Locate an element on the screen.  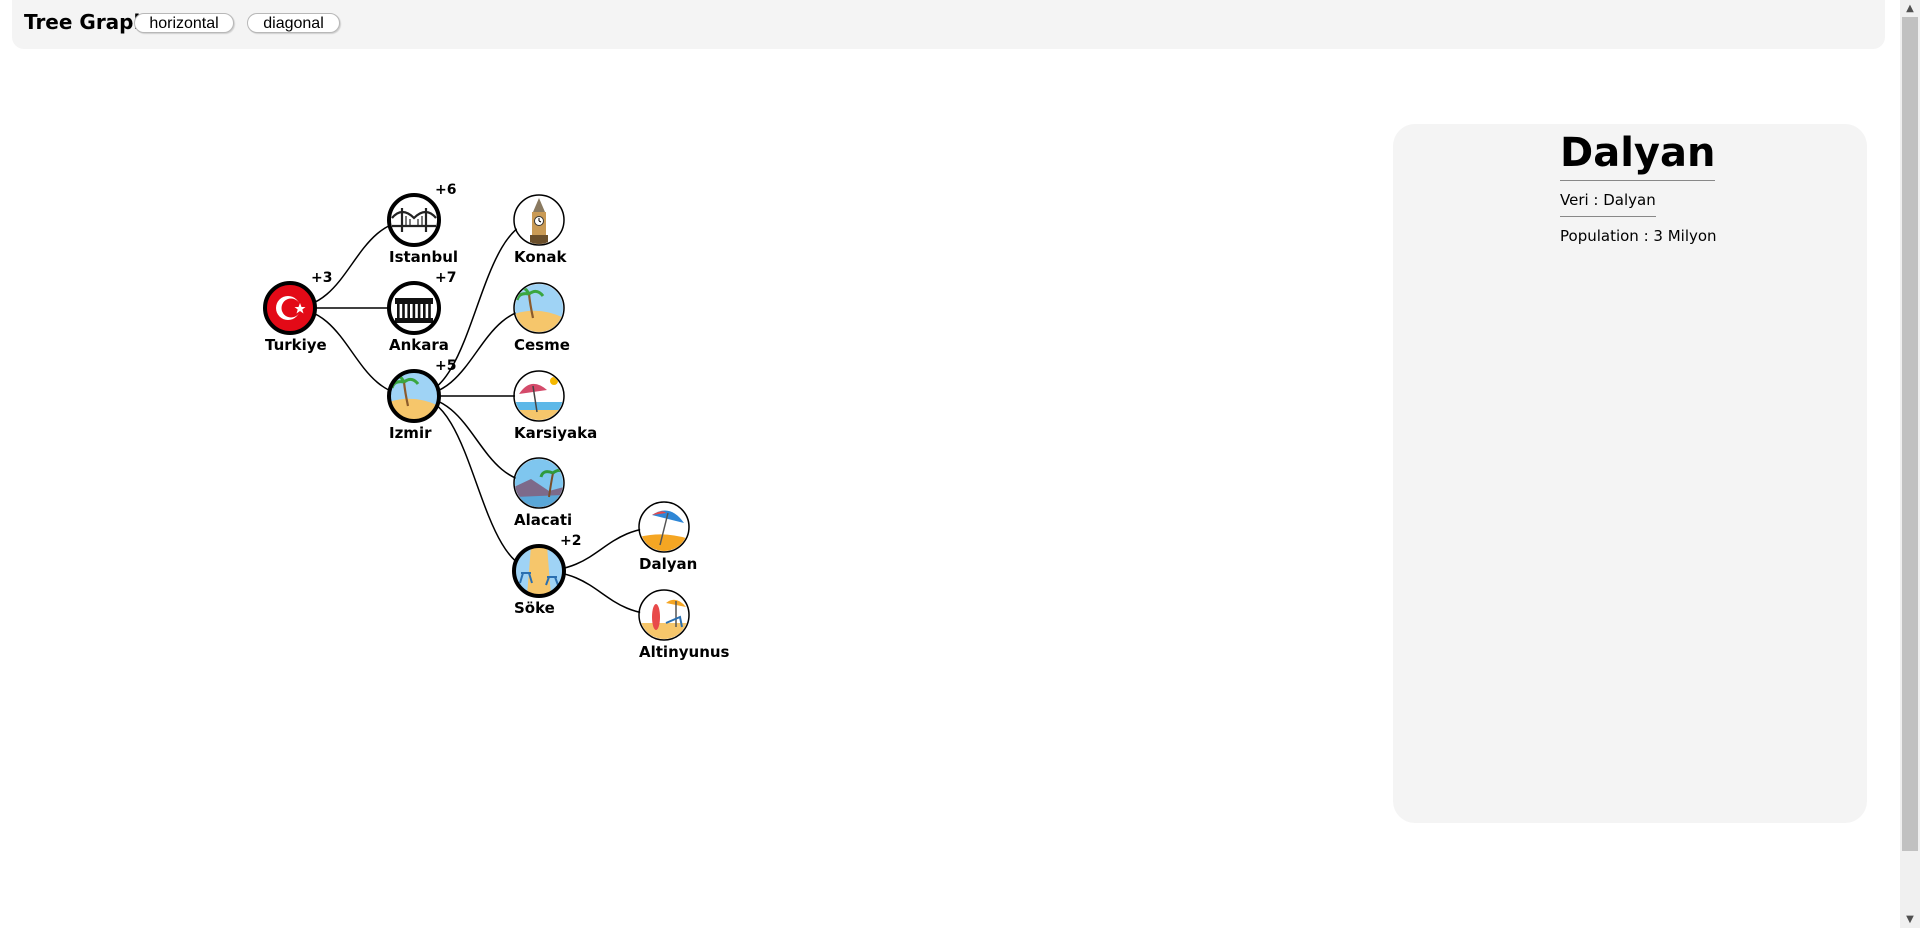
detail-population: Population : 3 Milyon is located at coordinates (1638, 236).